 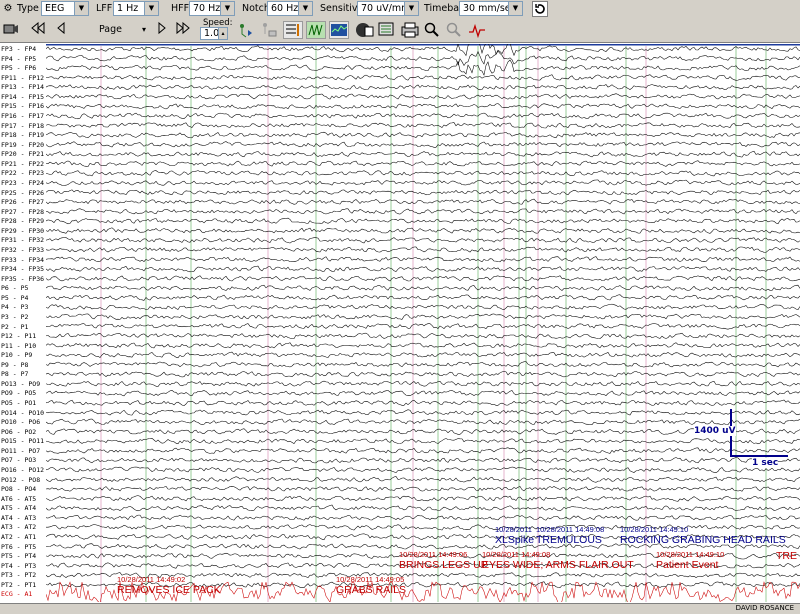 I want to click on event-timestamp: 10/28/2011, so click(x=513, y=529).